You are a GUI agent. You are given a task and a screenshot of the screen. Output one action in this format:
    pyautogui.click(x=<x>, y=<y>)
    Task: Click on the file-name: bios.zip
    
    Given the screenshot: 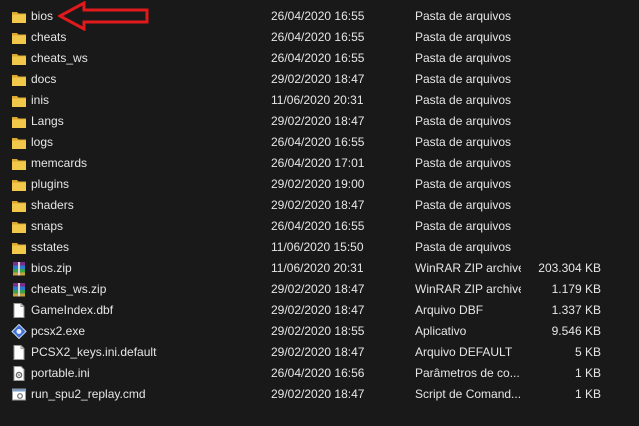 What is the action you would take?
    pyautogui.click(x=51, y=268)
    